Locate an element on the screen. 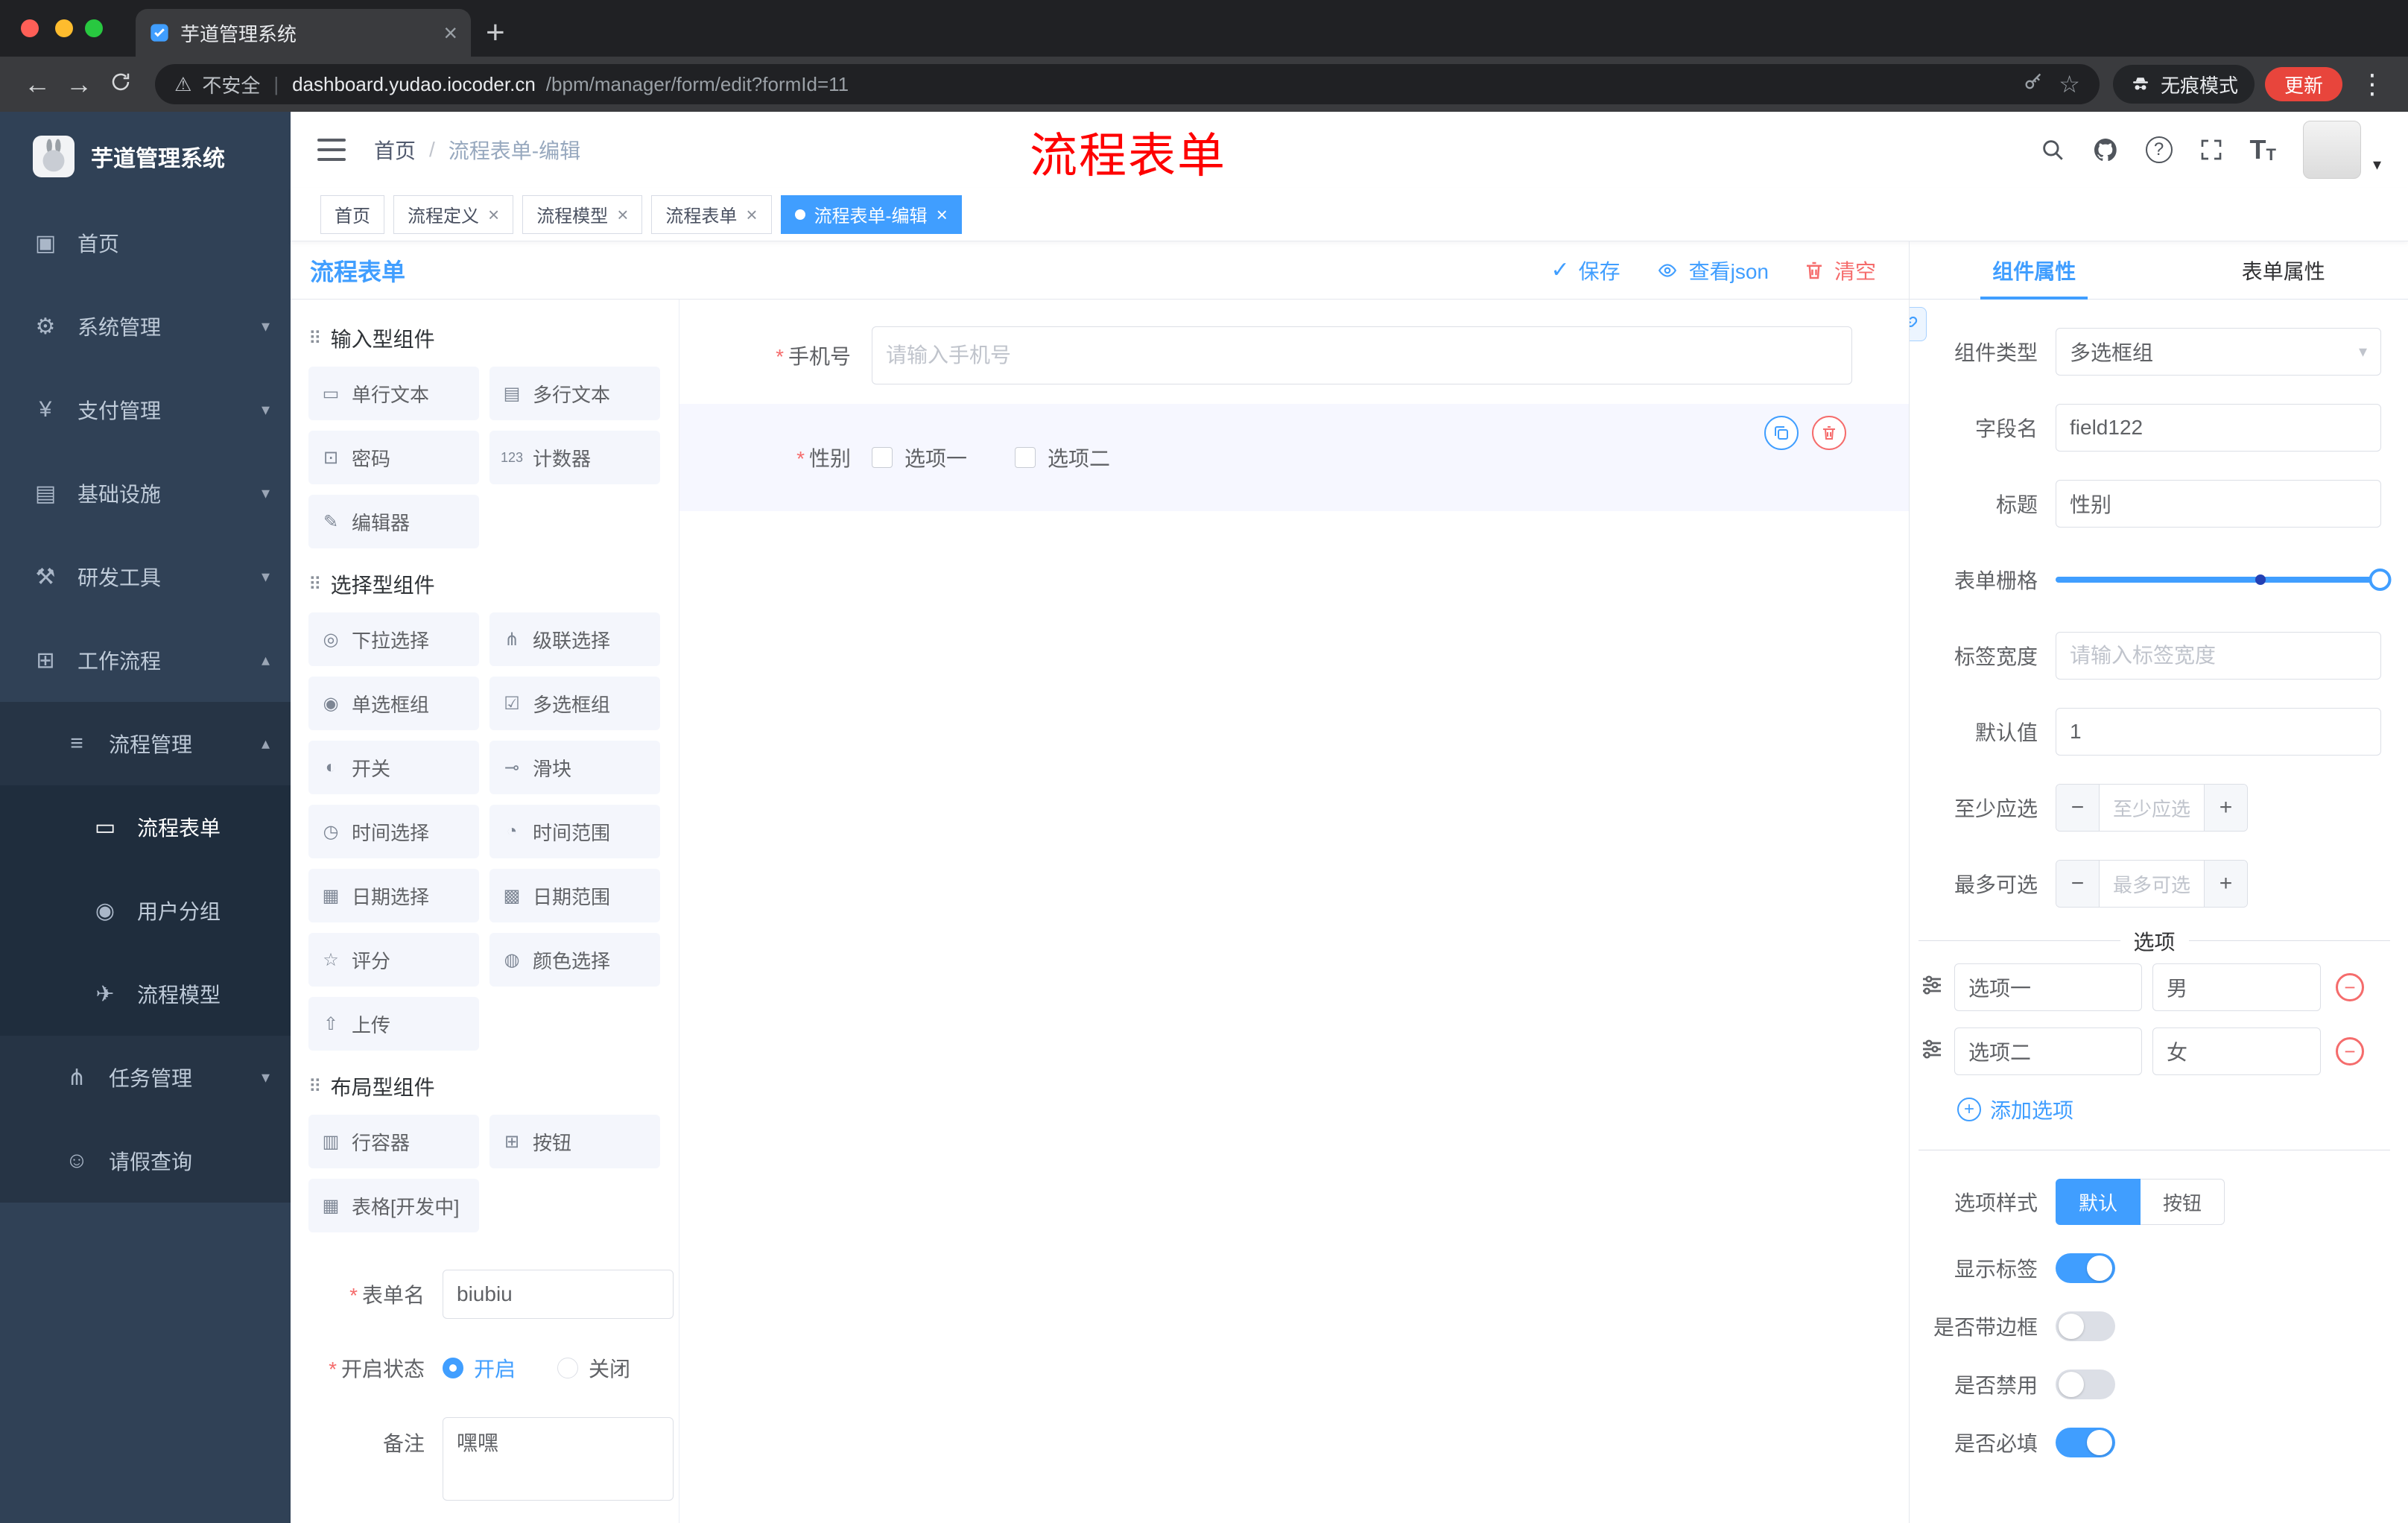 The image size is (2408, 1523). sidebar-item-leave-query: ☺ 请假查询 is located at coordinates (145, 1161).